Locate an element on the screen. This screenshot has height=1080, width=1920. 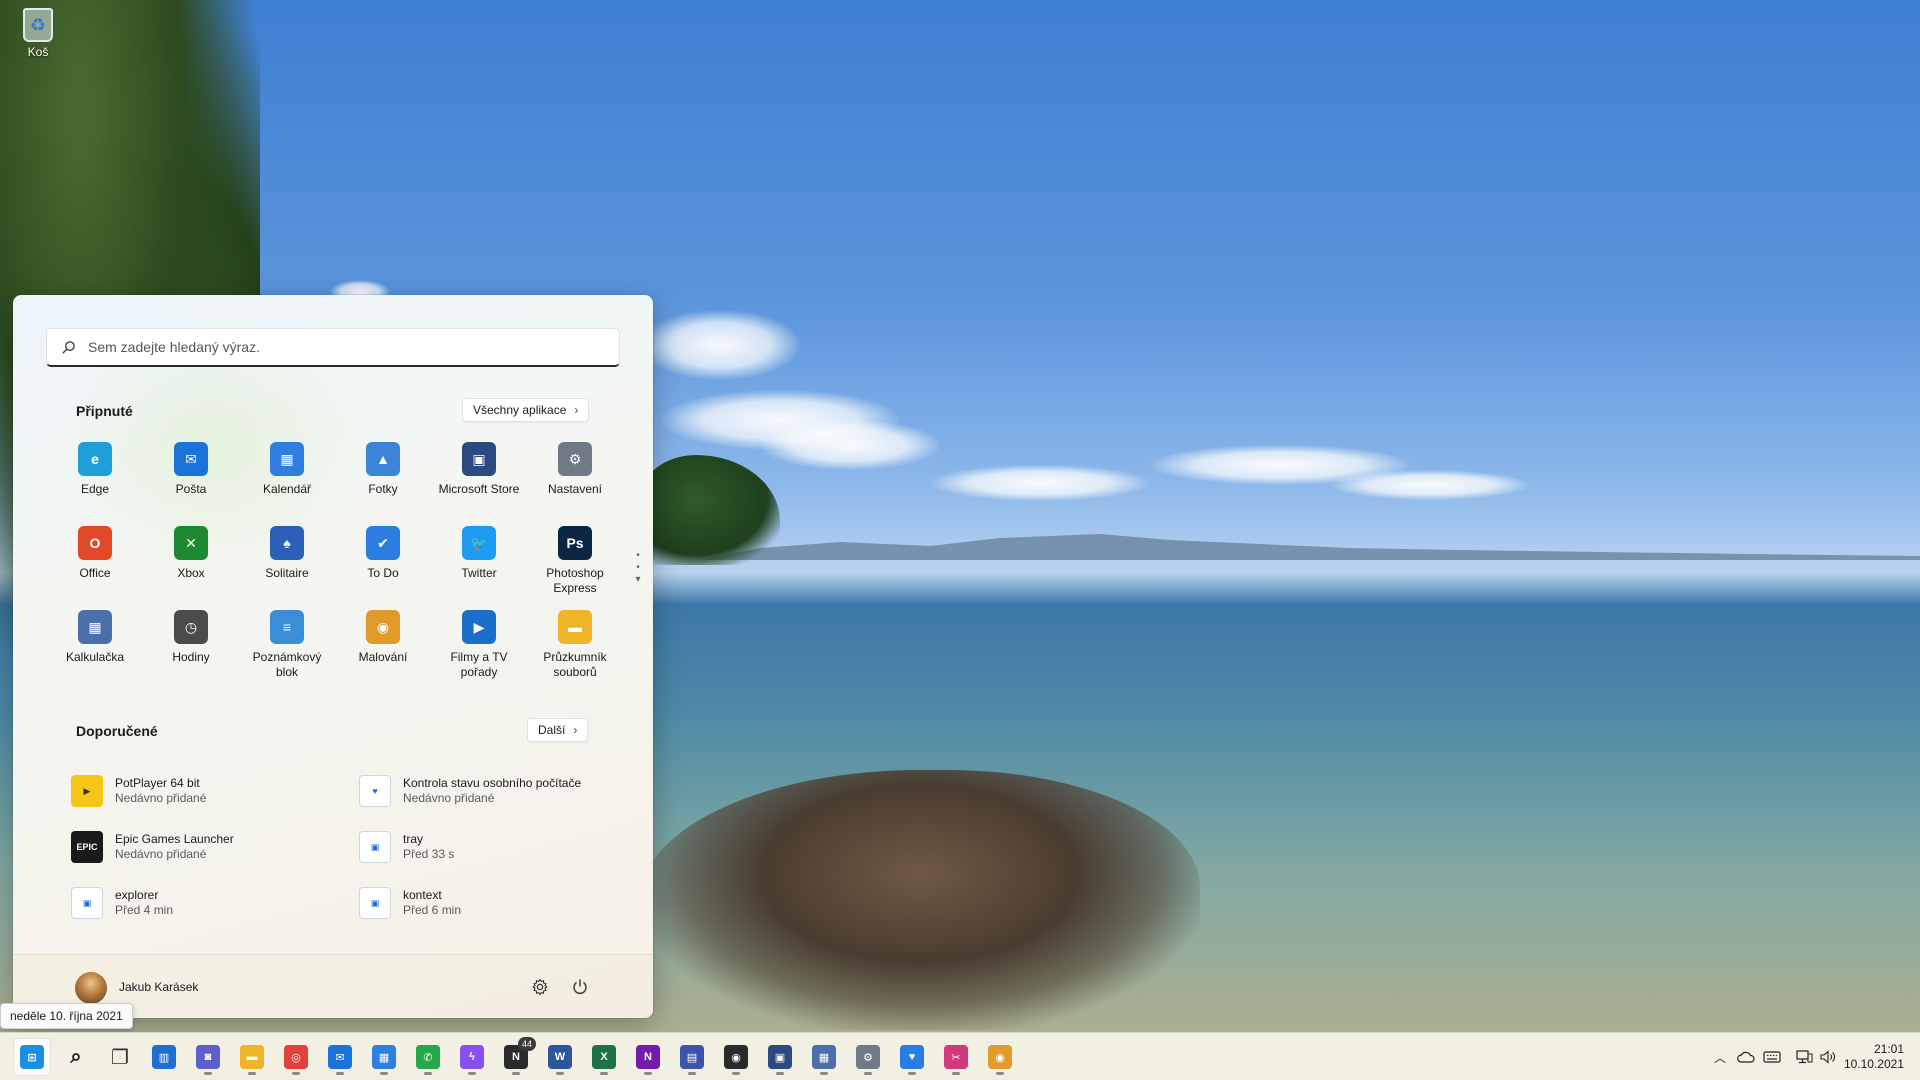
pinned-app: ▬ Průzkumník souborů is located at coordinates (575, 652).